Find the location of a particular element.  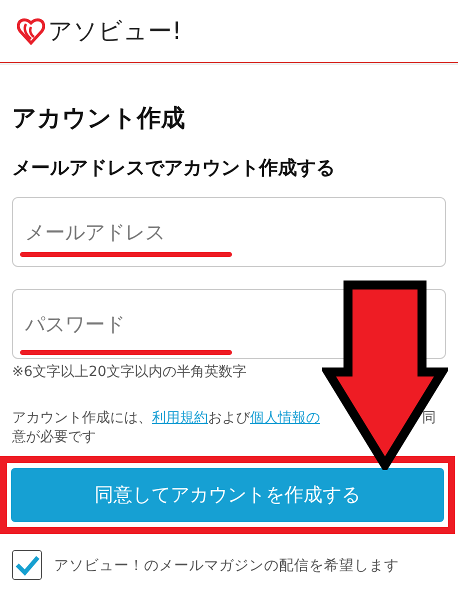

password-hint: ※6文字以上20文字以内の半角英数字 is located at coordinates (130, 371).